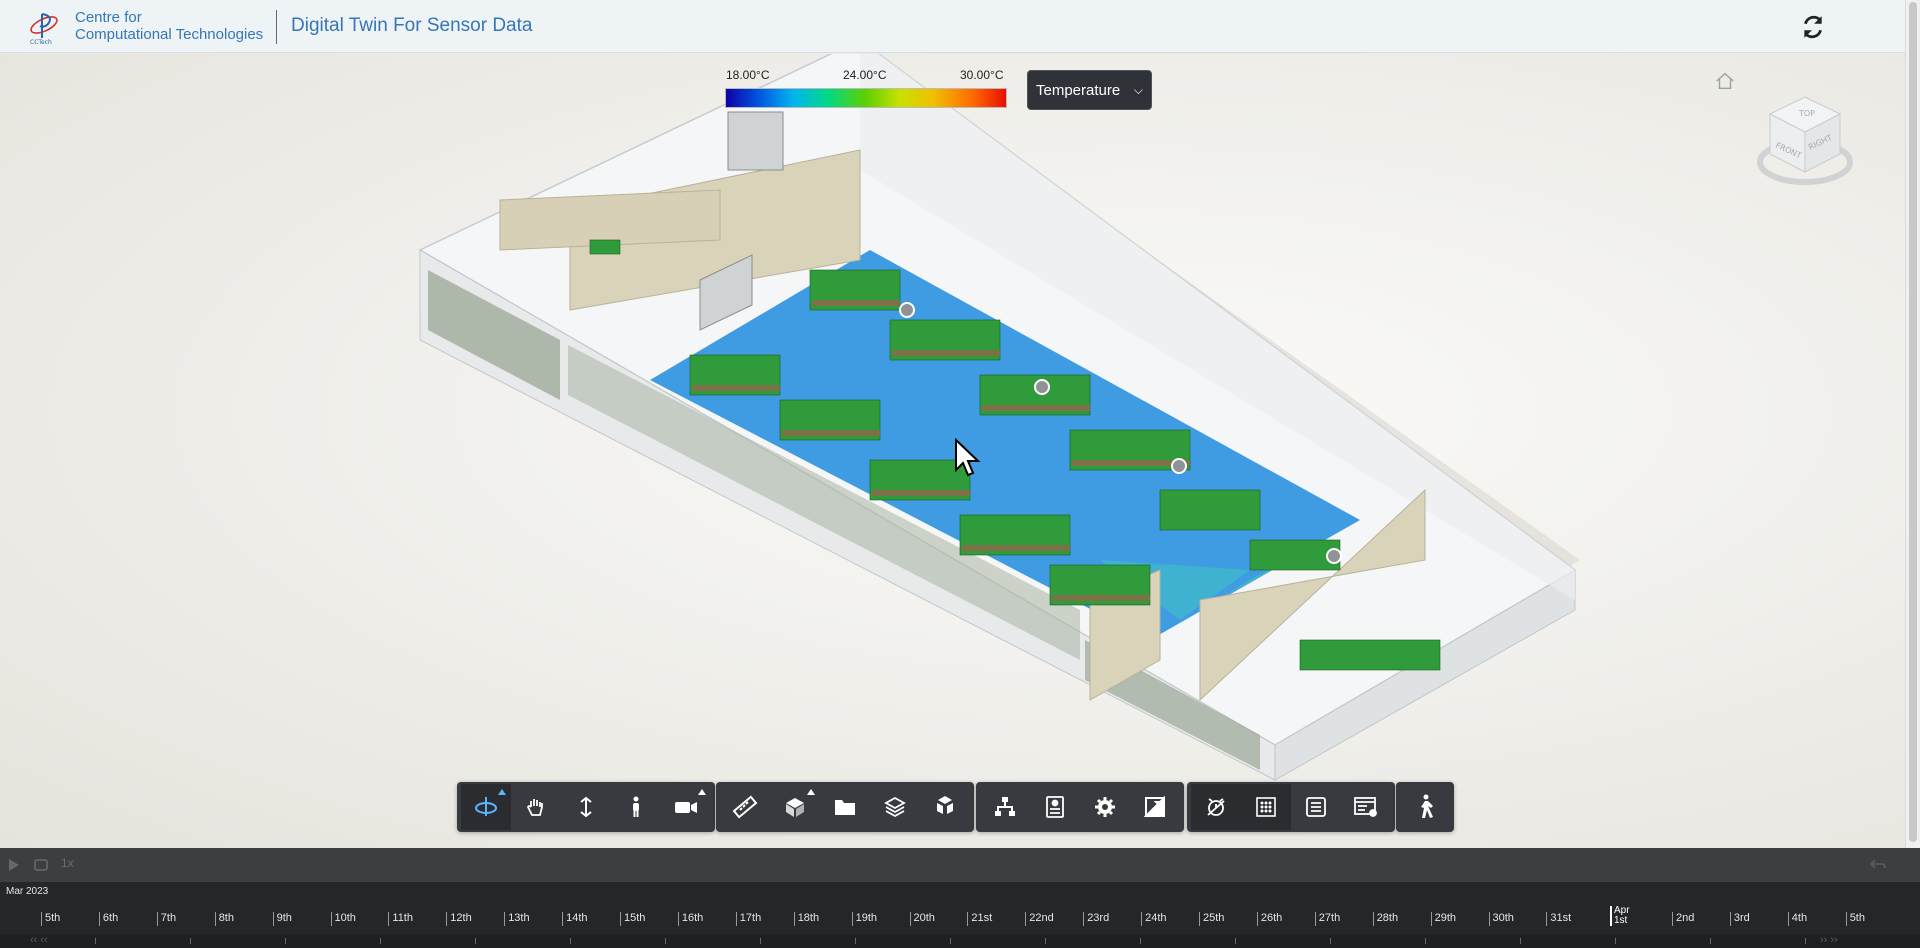 This screenshot has width=1920, height=948. I want to click on timeline-day: 12th, so click(459, 919).